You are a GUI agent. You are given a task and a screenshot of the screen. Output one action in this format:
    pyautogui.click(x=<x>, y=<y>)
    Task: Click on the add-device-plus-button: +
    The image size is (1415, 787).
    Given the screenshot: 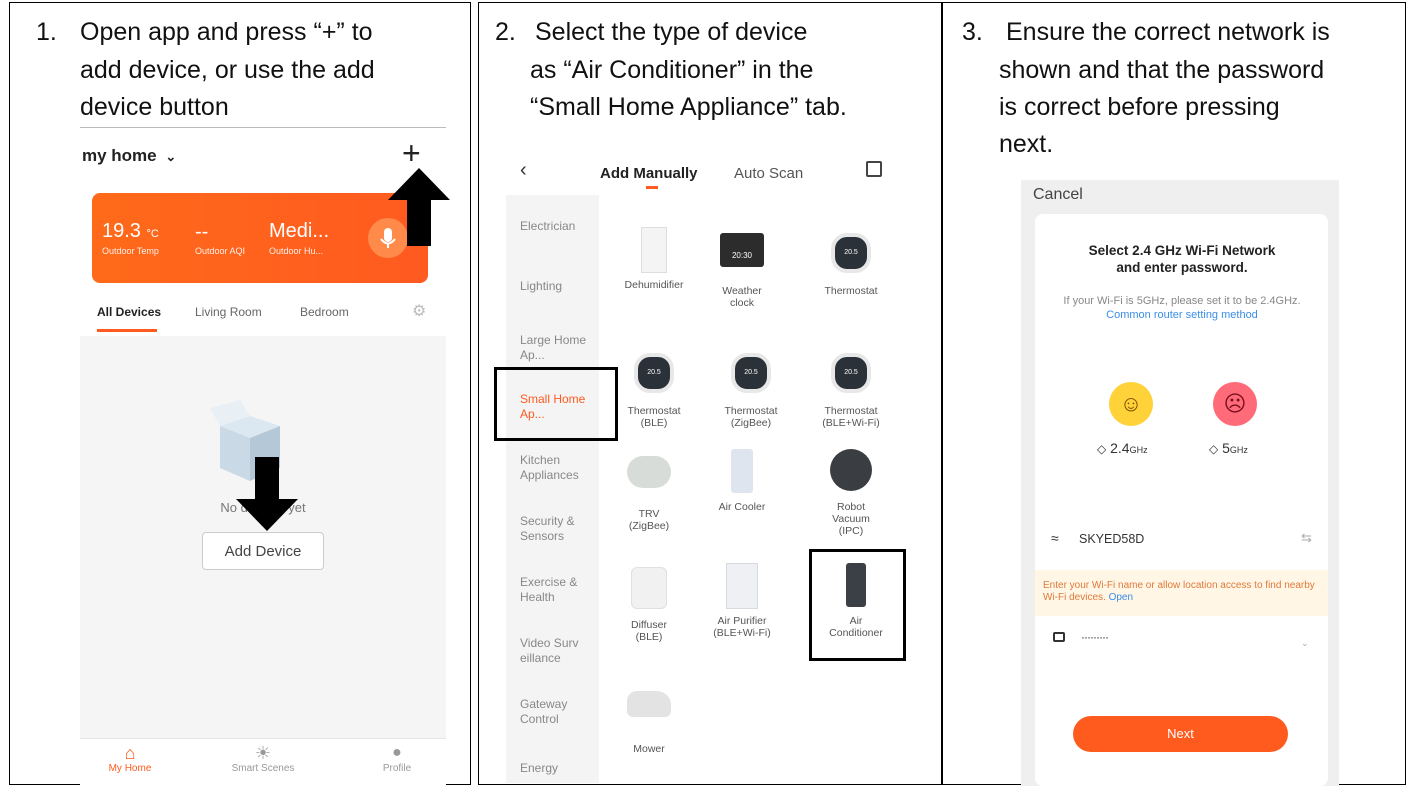 What is the action you would take?
    pyautogui.click(x=411, y=153)
    